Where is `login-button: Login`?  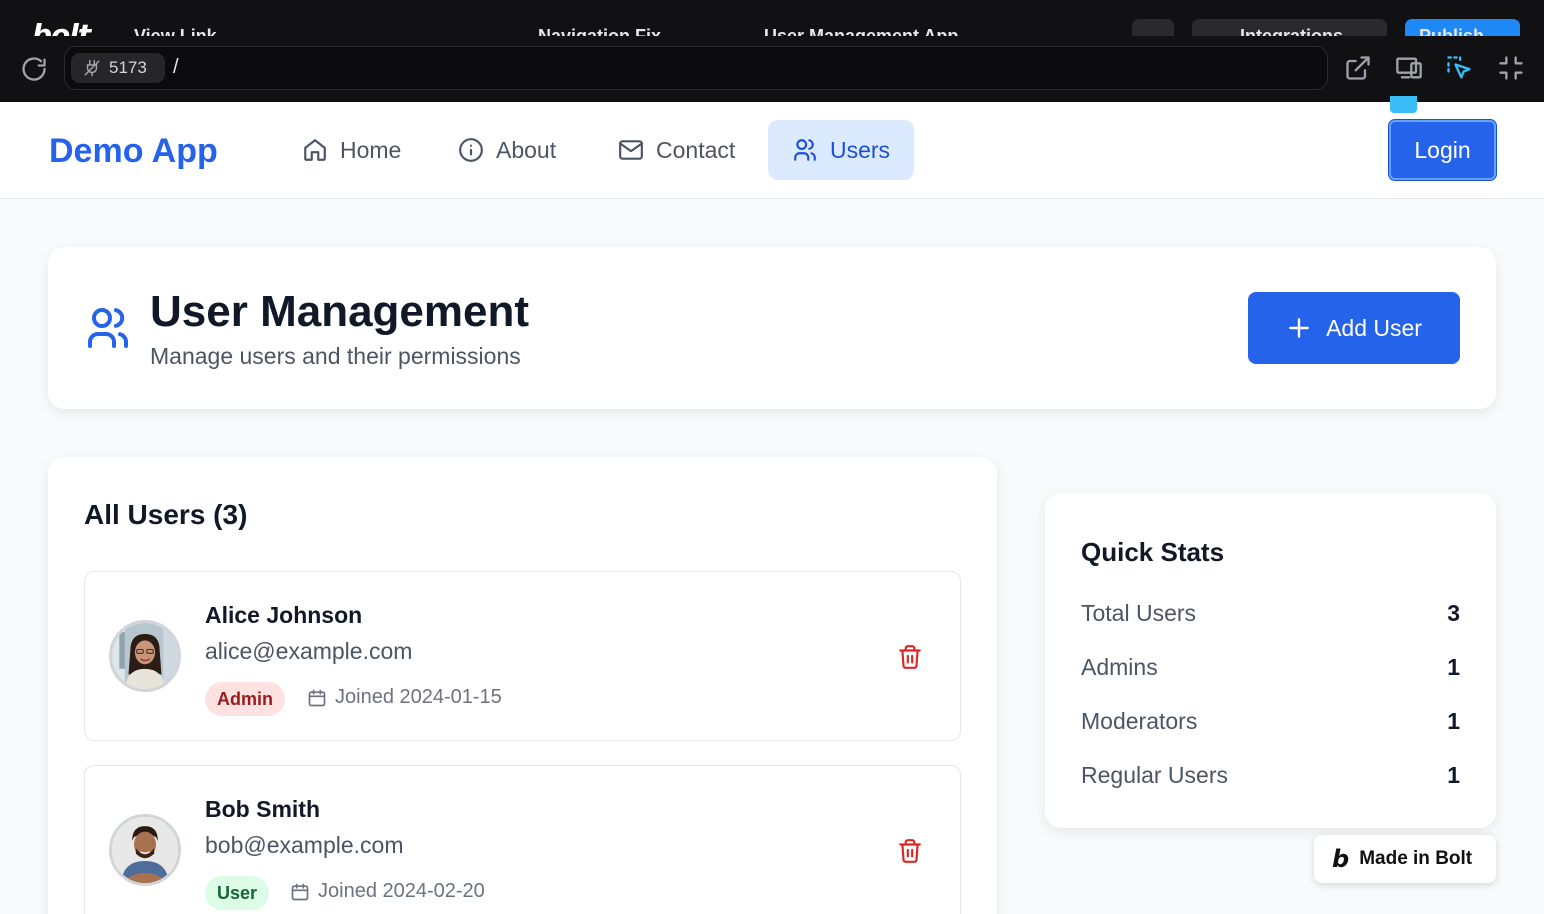
login-button: Login is located at coordinates (1442, 150).